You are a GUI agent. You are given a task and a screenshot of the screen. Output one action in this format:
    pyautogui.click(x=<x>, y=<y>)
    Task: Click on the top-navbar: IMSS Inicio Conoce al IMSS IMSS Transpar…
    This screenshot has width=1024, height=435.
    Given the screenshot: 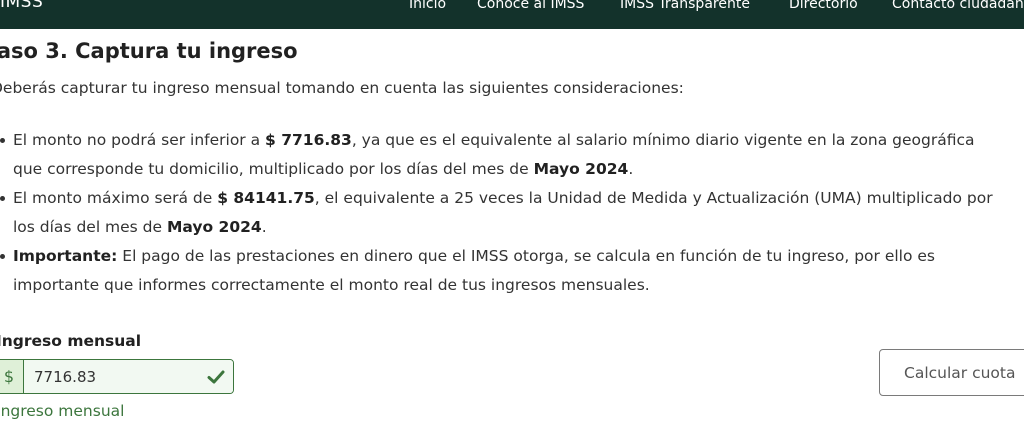 What is the action you would take?
    pyautogui.click(x=512, y=14)
    